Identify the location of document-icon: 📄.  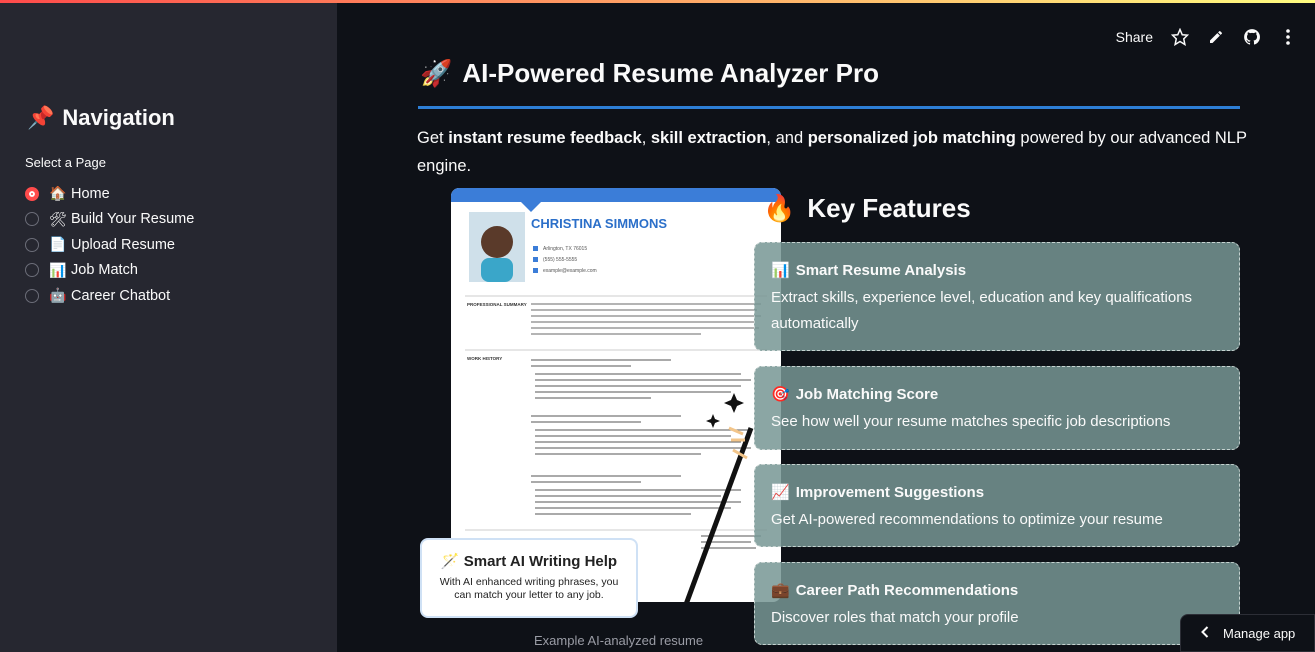
(58, 244).